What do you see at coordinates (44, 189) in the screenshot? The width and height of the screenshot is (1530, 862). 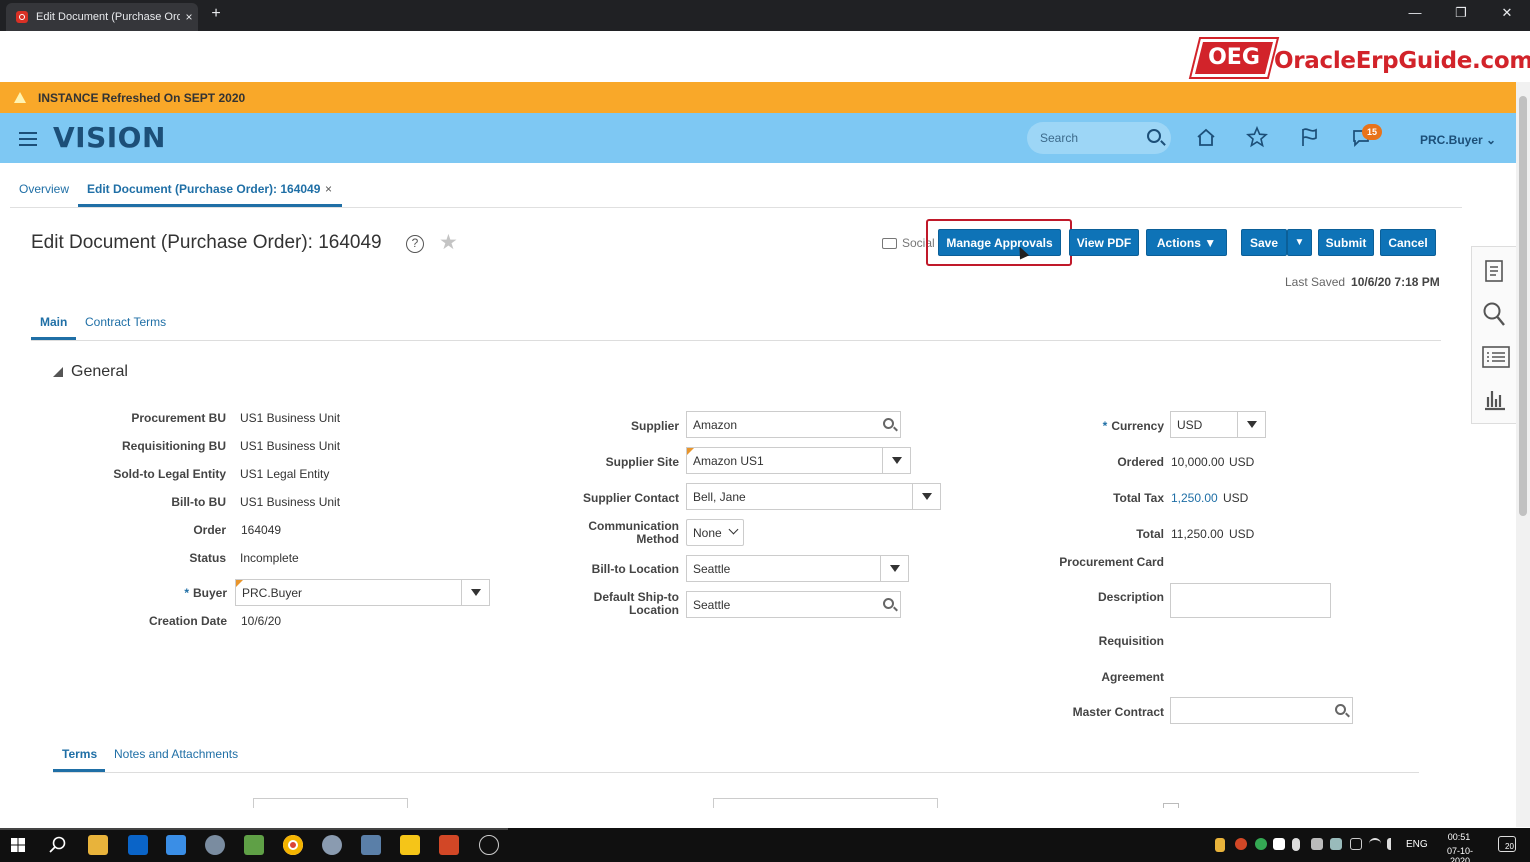 I see `tab-overview: Overview` at bounding box center [44, 189].